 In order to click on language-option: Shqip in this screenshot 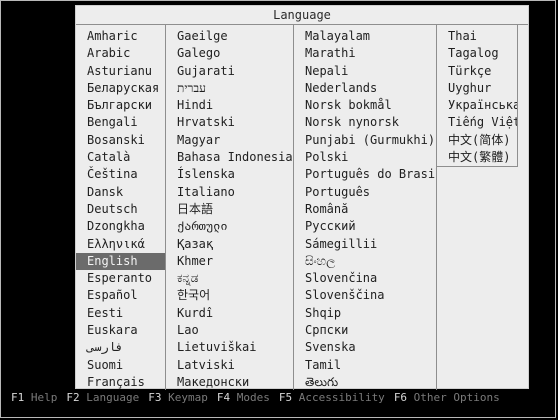, I will do `click(365, 313)`.